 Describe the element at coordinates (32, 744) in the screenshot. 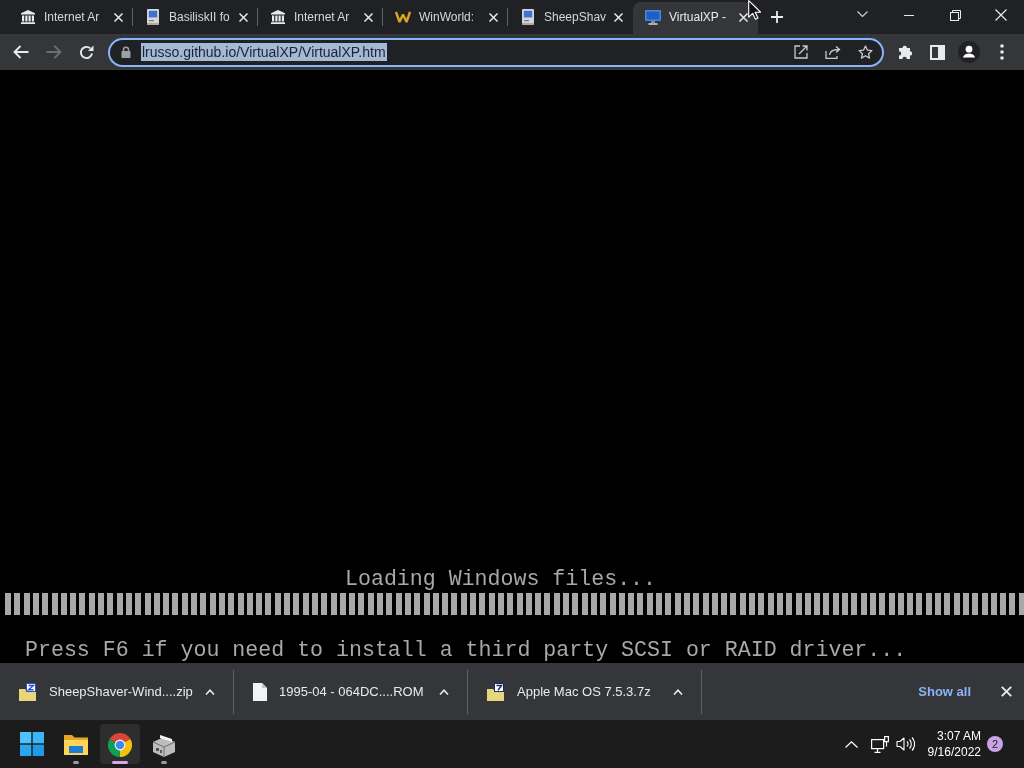

I see `window-tiles-icon` at that location.